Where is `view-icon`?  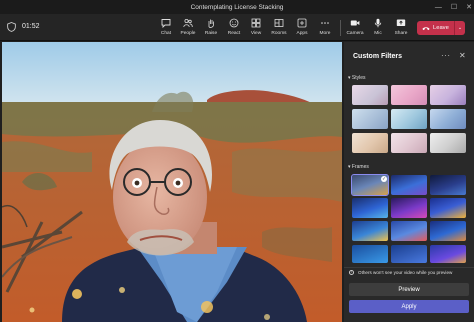
view-icon is located at coordinates (256, 23).